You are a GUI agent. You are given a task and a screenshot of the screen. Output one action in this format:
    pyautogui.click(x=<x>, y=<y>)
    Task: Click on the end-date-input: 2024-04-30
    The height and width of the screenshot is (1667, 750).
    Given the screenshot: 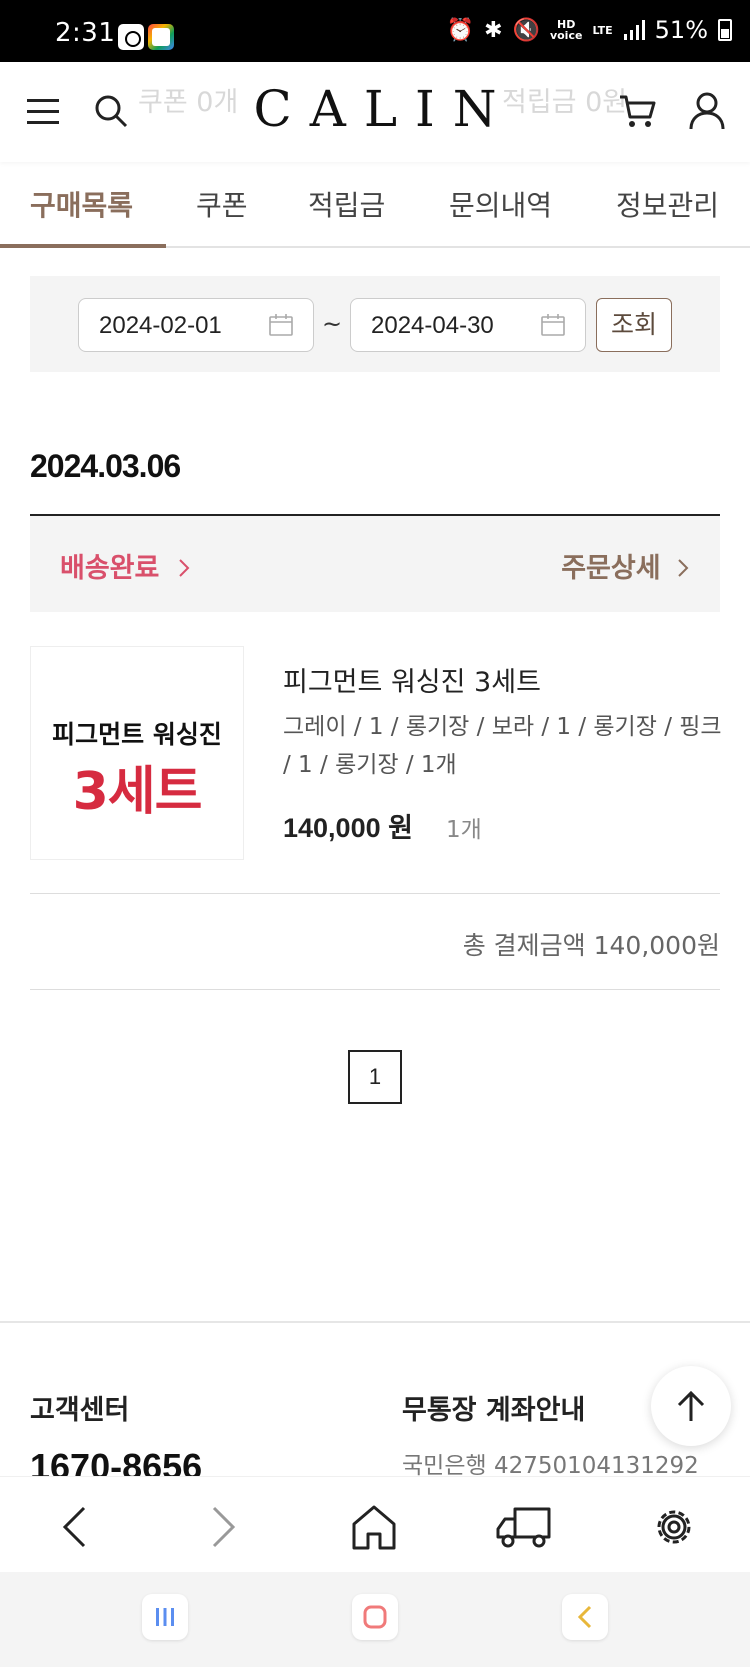 What is the action you would take?
    pyautogui.click(x=468, y=325)
    